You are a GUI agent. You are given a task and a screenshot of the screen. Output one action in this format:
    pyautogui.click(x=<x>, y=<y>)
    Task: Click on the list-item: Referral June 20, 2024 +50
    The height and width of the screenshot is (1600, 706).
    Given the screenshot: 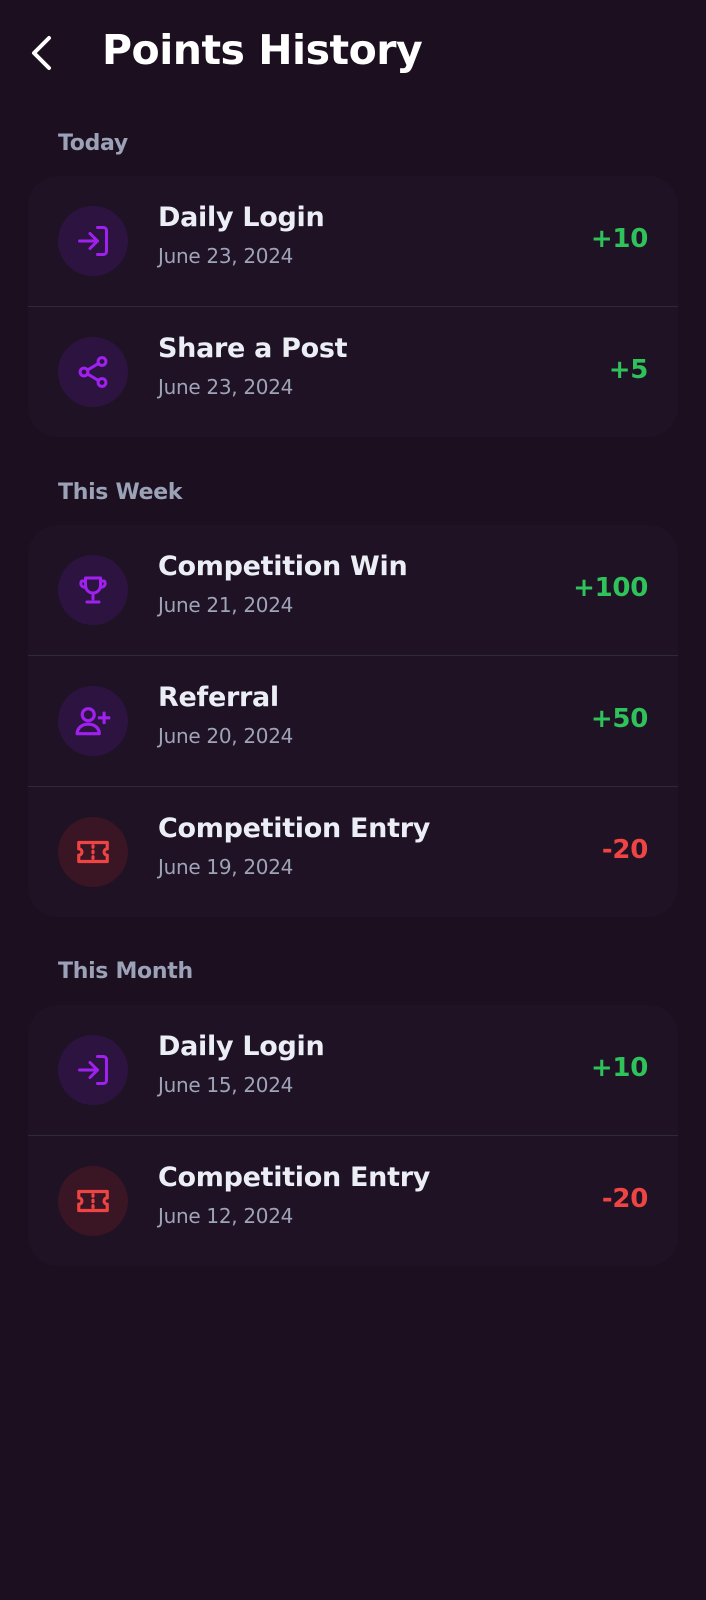 What is the action you would take?
    pyautogui.click(x=353, y=720)
    